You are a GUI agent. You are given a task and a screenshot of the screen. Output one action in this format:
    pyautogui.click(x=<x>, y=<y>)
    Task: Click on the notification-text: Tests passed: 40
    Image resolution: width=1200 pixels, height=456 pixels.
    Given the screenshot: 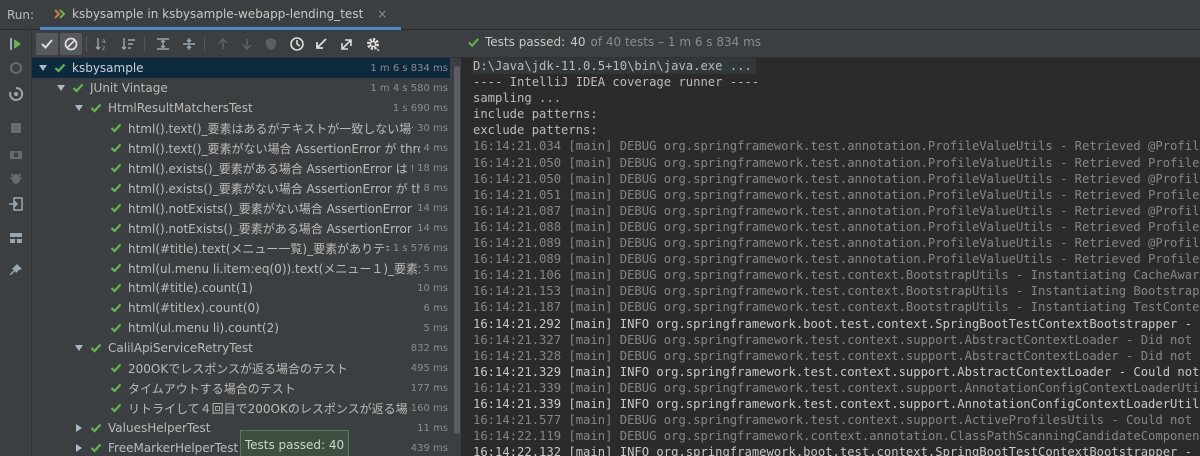 What is the action you would take?
    pyautogui.click(x=294, y=445)
    